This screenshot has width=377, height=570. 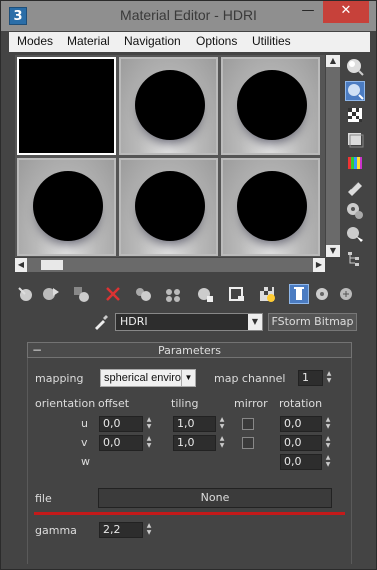 I want to click on offset-v-field: 0,0, so click(x=121, y=443).